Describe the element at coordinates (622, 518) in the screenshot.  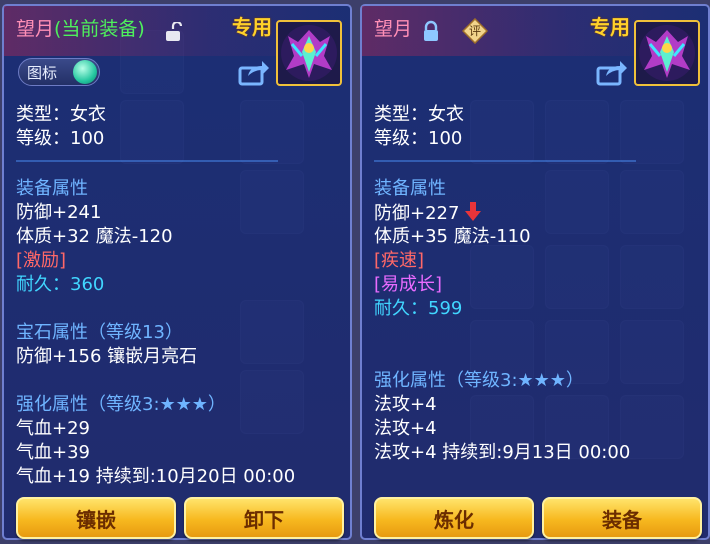
I see `equip-button: 装备` at that location.